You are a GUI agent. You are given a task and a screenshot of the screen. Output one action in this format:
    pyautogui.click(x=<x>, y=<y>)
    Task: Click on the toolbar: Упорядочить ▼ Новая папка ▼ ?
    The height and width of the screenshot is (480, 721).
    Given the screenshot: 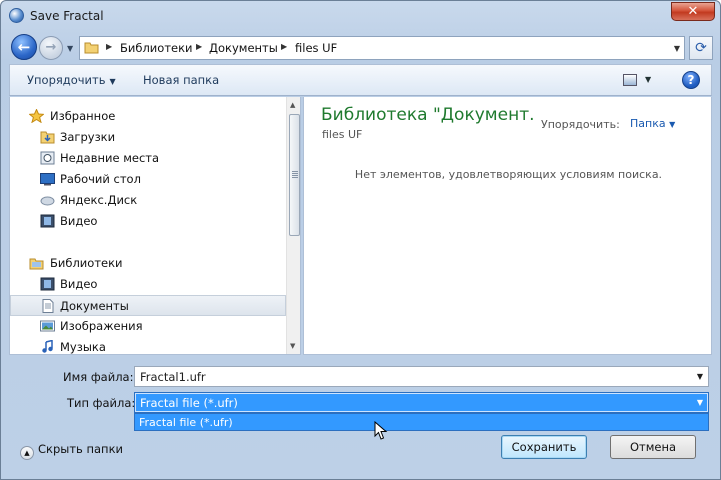 What is the action you would take?
    pyautogui.click(x=360, y=80)
    